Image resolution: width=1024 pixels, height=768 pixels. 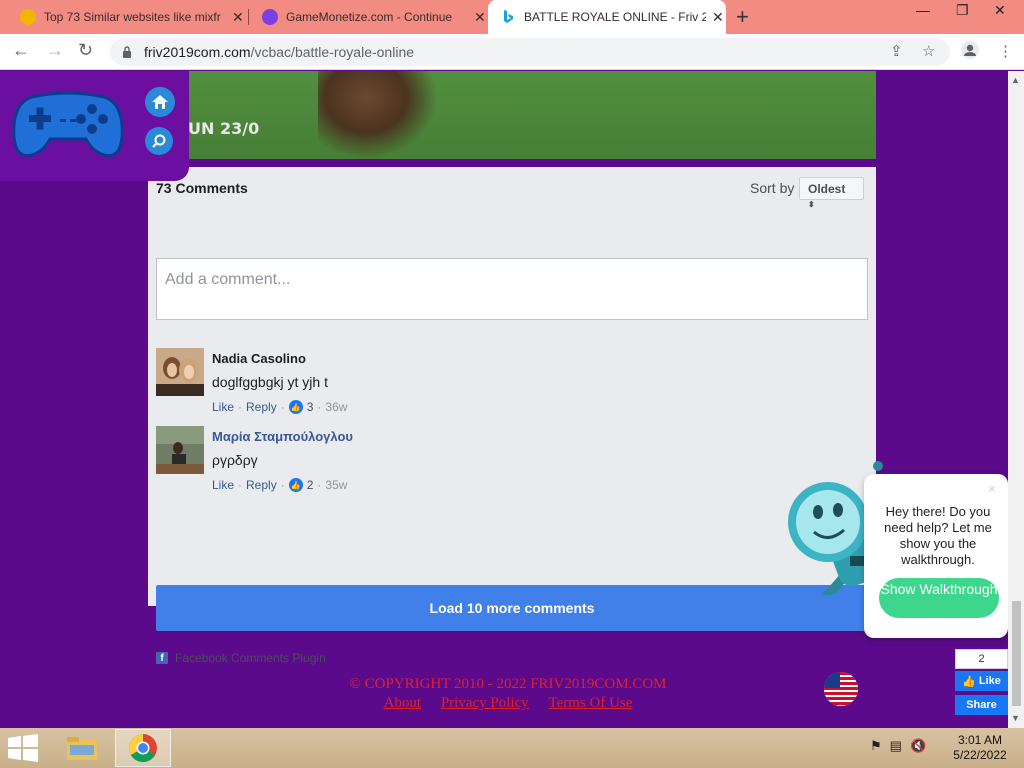 I want to click on terms-of-use-link: Terms Of Use, so click(x=590, y=703).